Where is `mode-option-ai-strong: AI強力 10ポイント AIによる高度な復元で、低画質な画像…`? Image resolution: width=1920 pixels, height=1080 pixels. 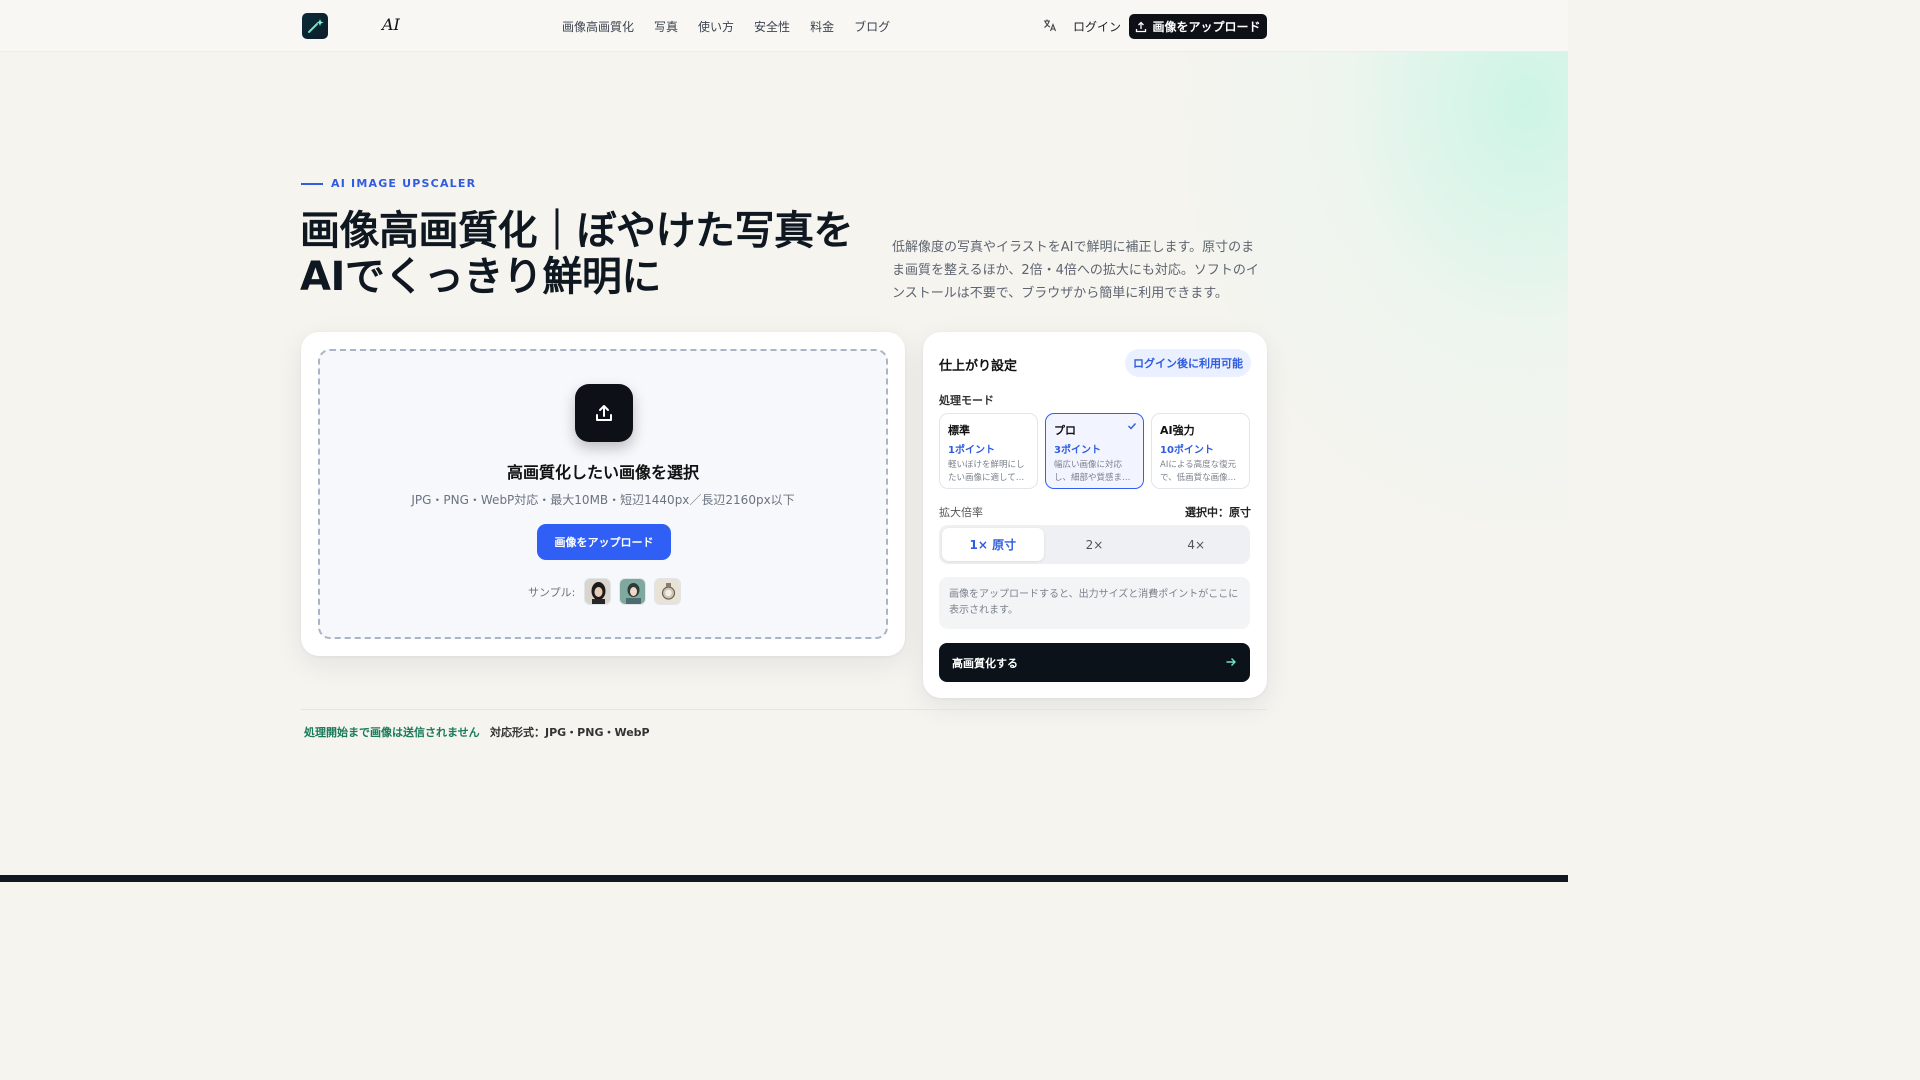 mode-option-ai-strong: AI強力 10ポイント AIによる高度な復元で、低画質な画像… is located at coordinates (1200, 451).